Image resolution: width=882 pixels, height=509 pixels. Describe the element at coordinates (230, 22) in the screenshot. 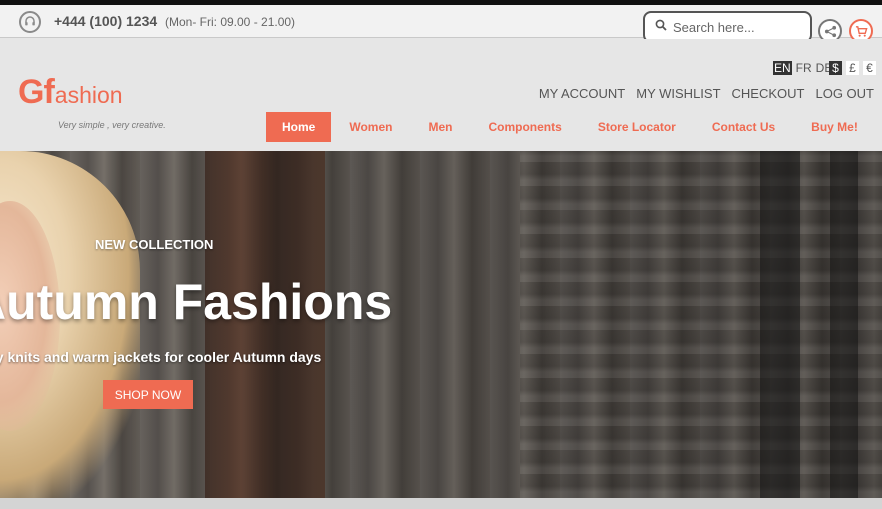

I see `opening-hours: (Mon- Fri: 09.00 - 21.00)` at that location.